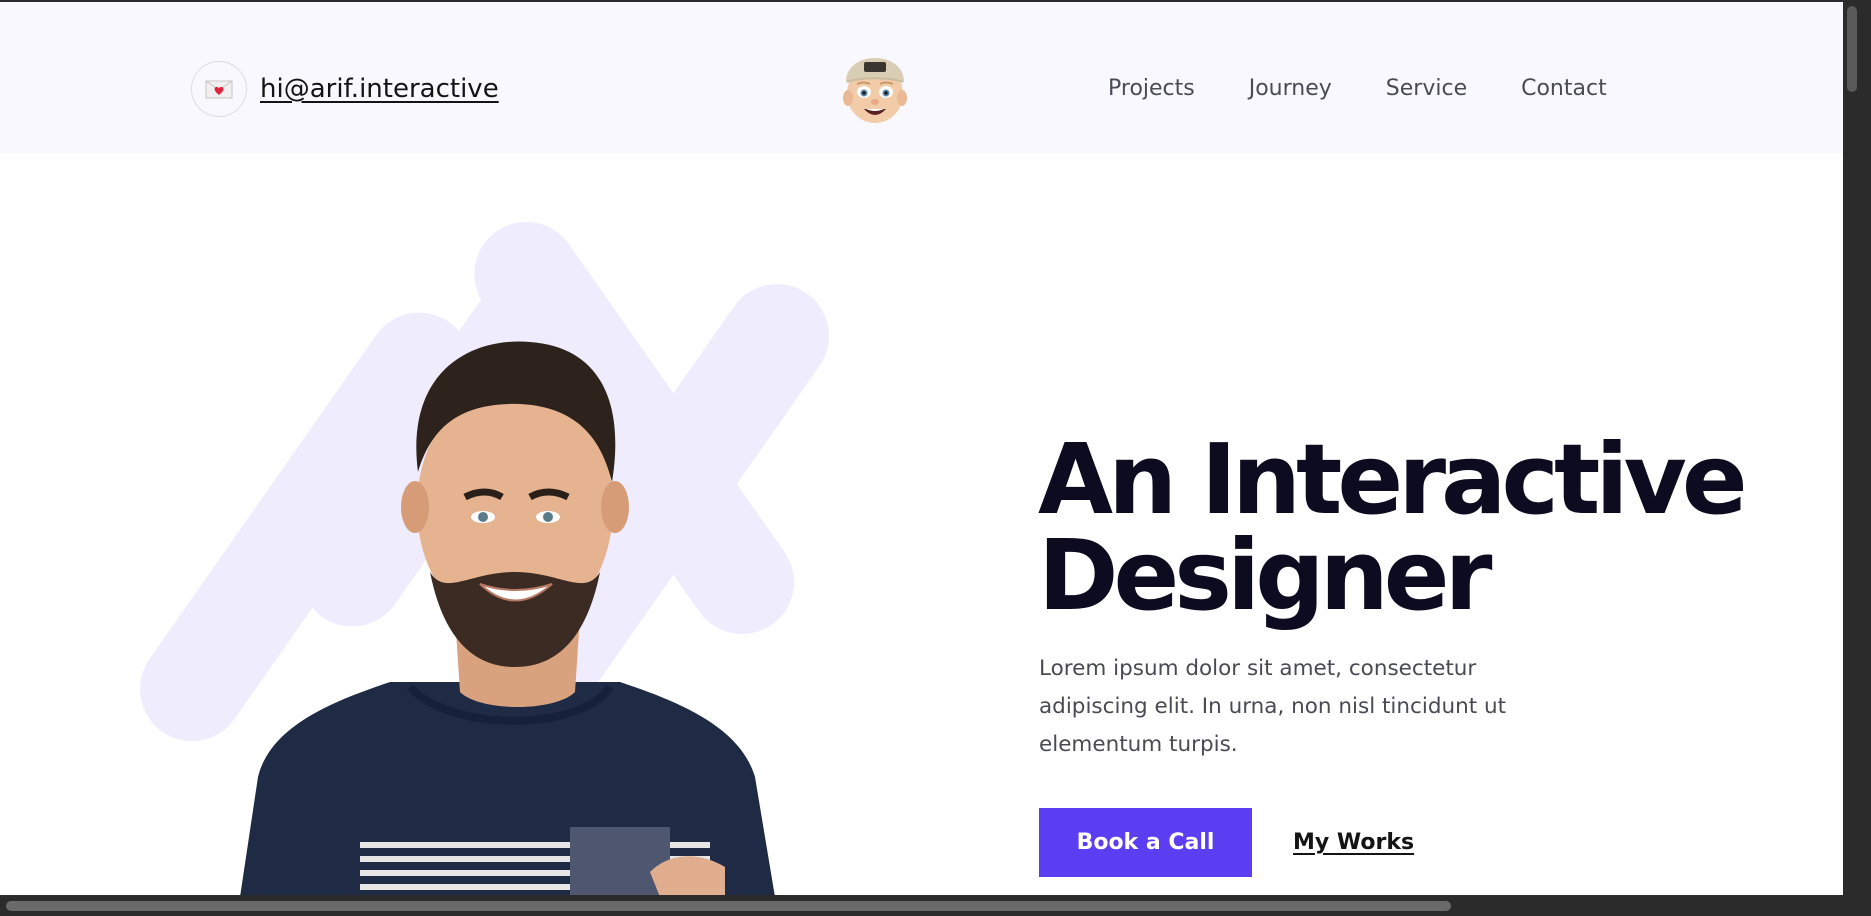 This screenshot has width=1871, height=916. Describe the element at coordinates (1145, 842) in the screenshot. I see `book-call-button: Book a Call` at that location.